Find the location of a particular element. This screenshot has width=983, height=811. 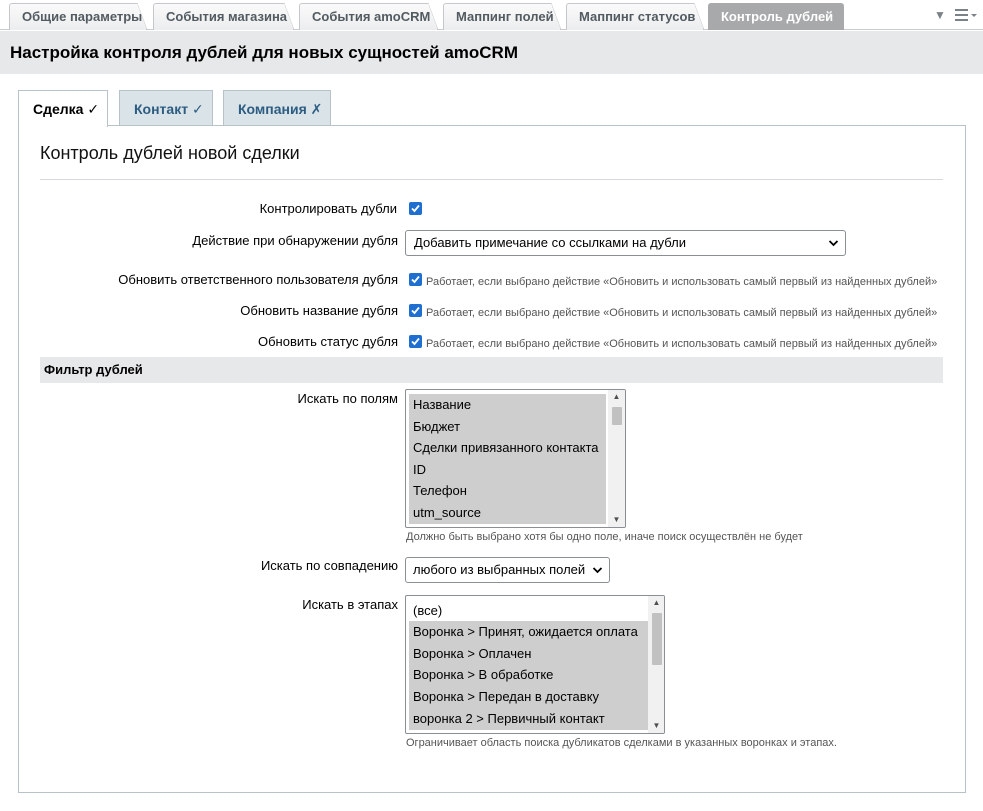

tab-shop-events: События магазина is located at coordinates (223, 16).